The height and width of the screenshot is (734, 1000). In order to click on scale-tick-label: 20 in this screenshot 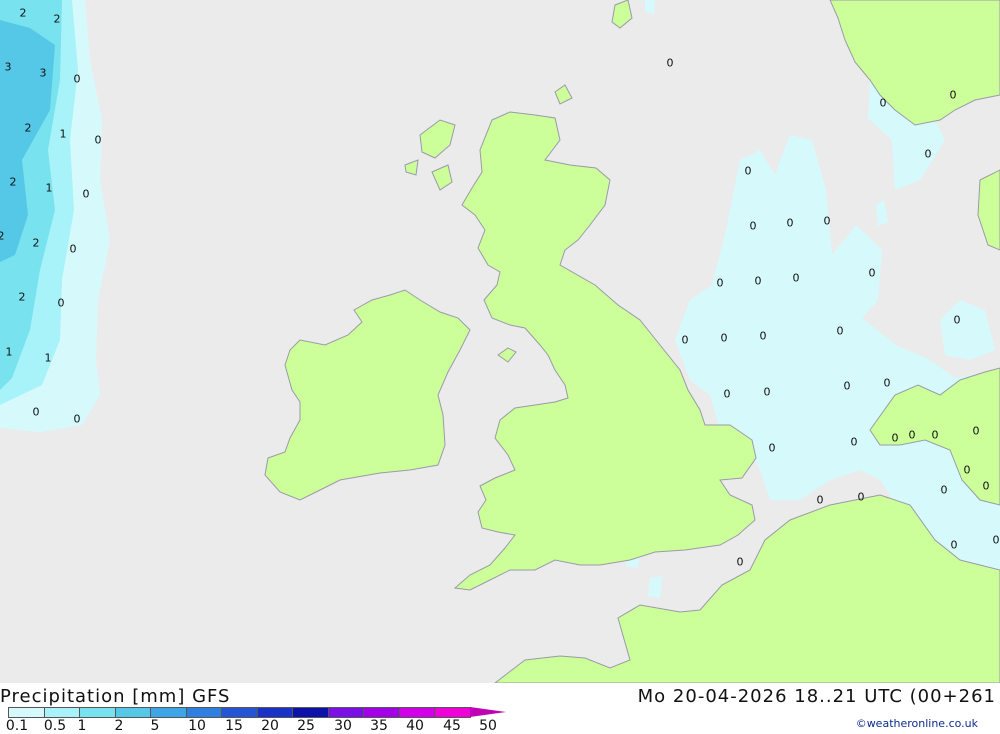, I will do `click(270, 726)`.